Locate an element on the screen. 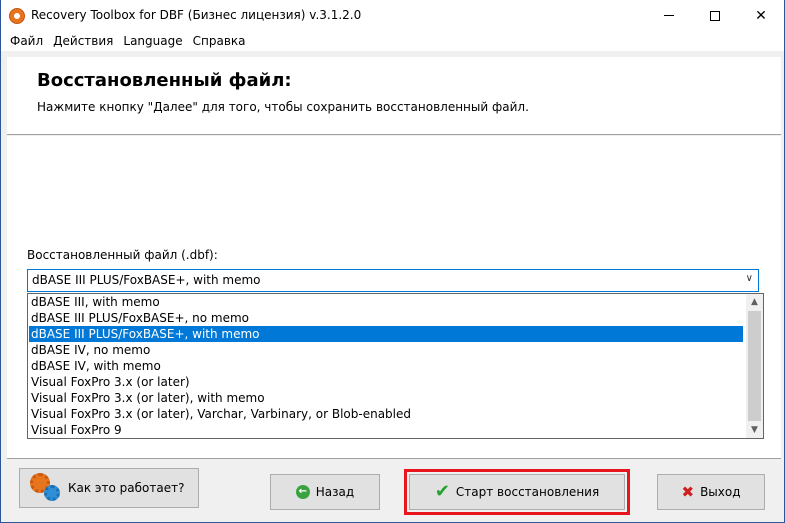  menu-help: Справка is located at coordinates (219, 41).